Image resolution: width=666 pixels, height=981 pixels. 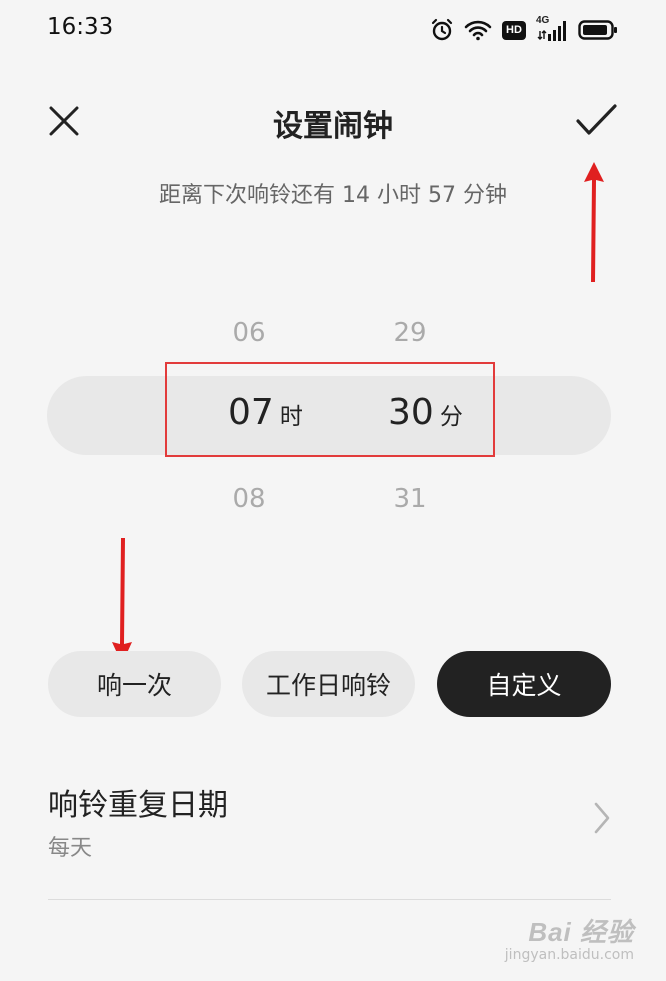 What do you see at coordinates (410, 333) in the screenshot?
I see `minute-prev: 29` at bounding box center [410, 333].